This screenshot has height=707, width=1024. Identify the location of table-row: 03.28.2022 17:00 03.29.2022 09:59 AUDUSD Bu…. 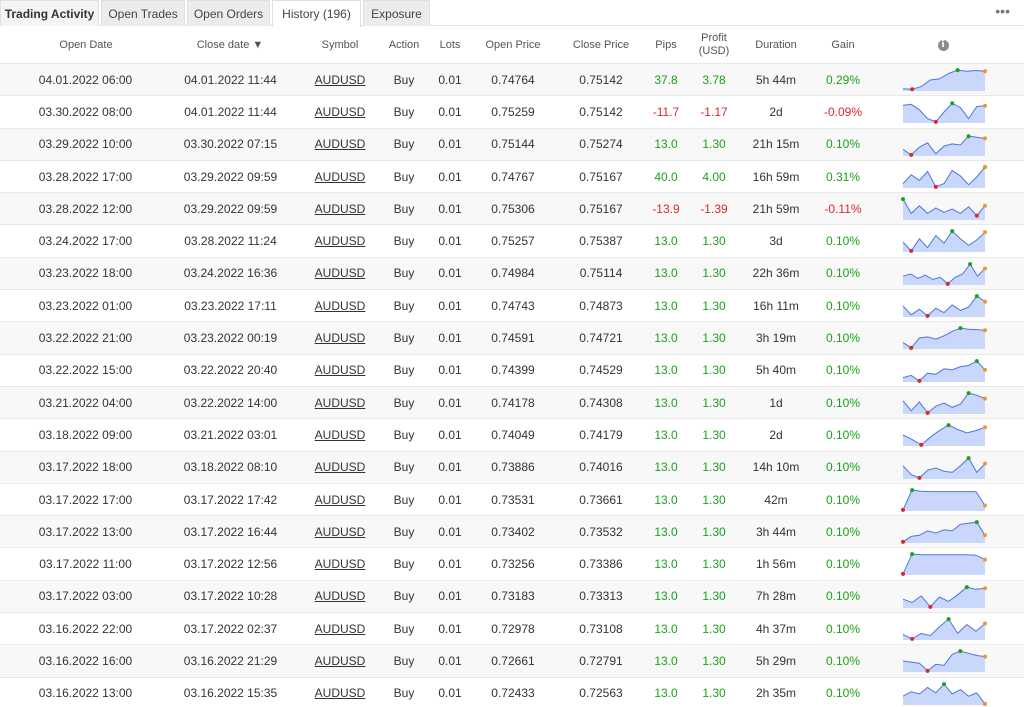
(512, 177).